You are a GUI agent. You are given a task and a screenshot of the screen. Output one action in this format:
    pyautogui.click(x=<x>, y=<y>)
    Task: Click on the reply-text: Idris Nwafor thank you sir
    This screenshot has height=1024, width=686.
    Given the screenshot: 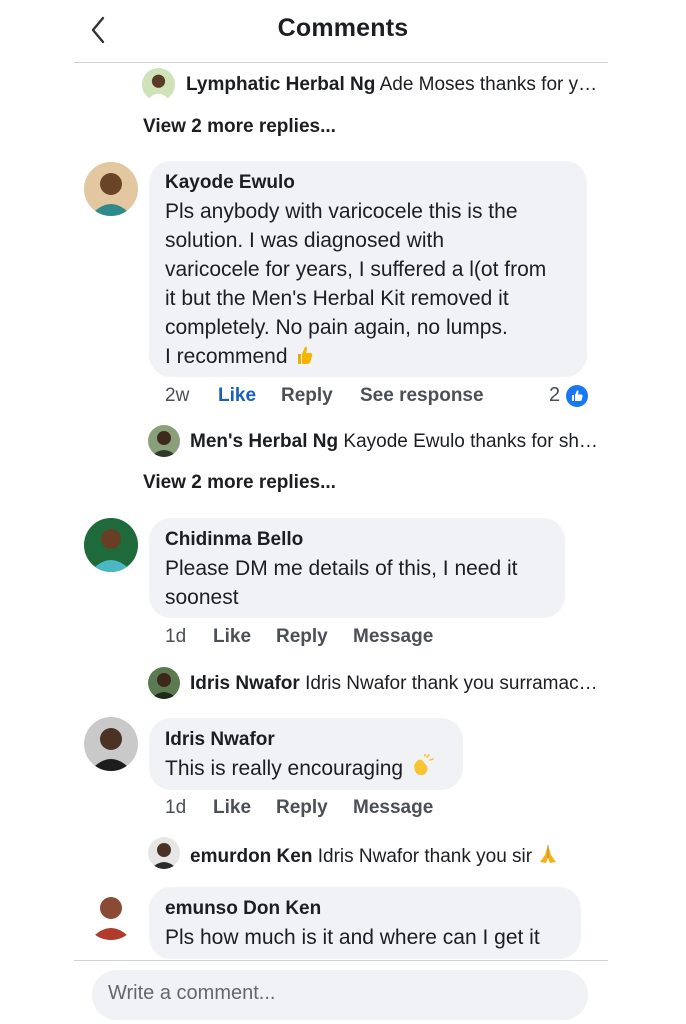 What is the action you would take?
    pyautogui.click(x=425, y=856)
    